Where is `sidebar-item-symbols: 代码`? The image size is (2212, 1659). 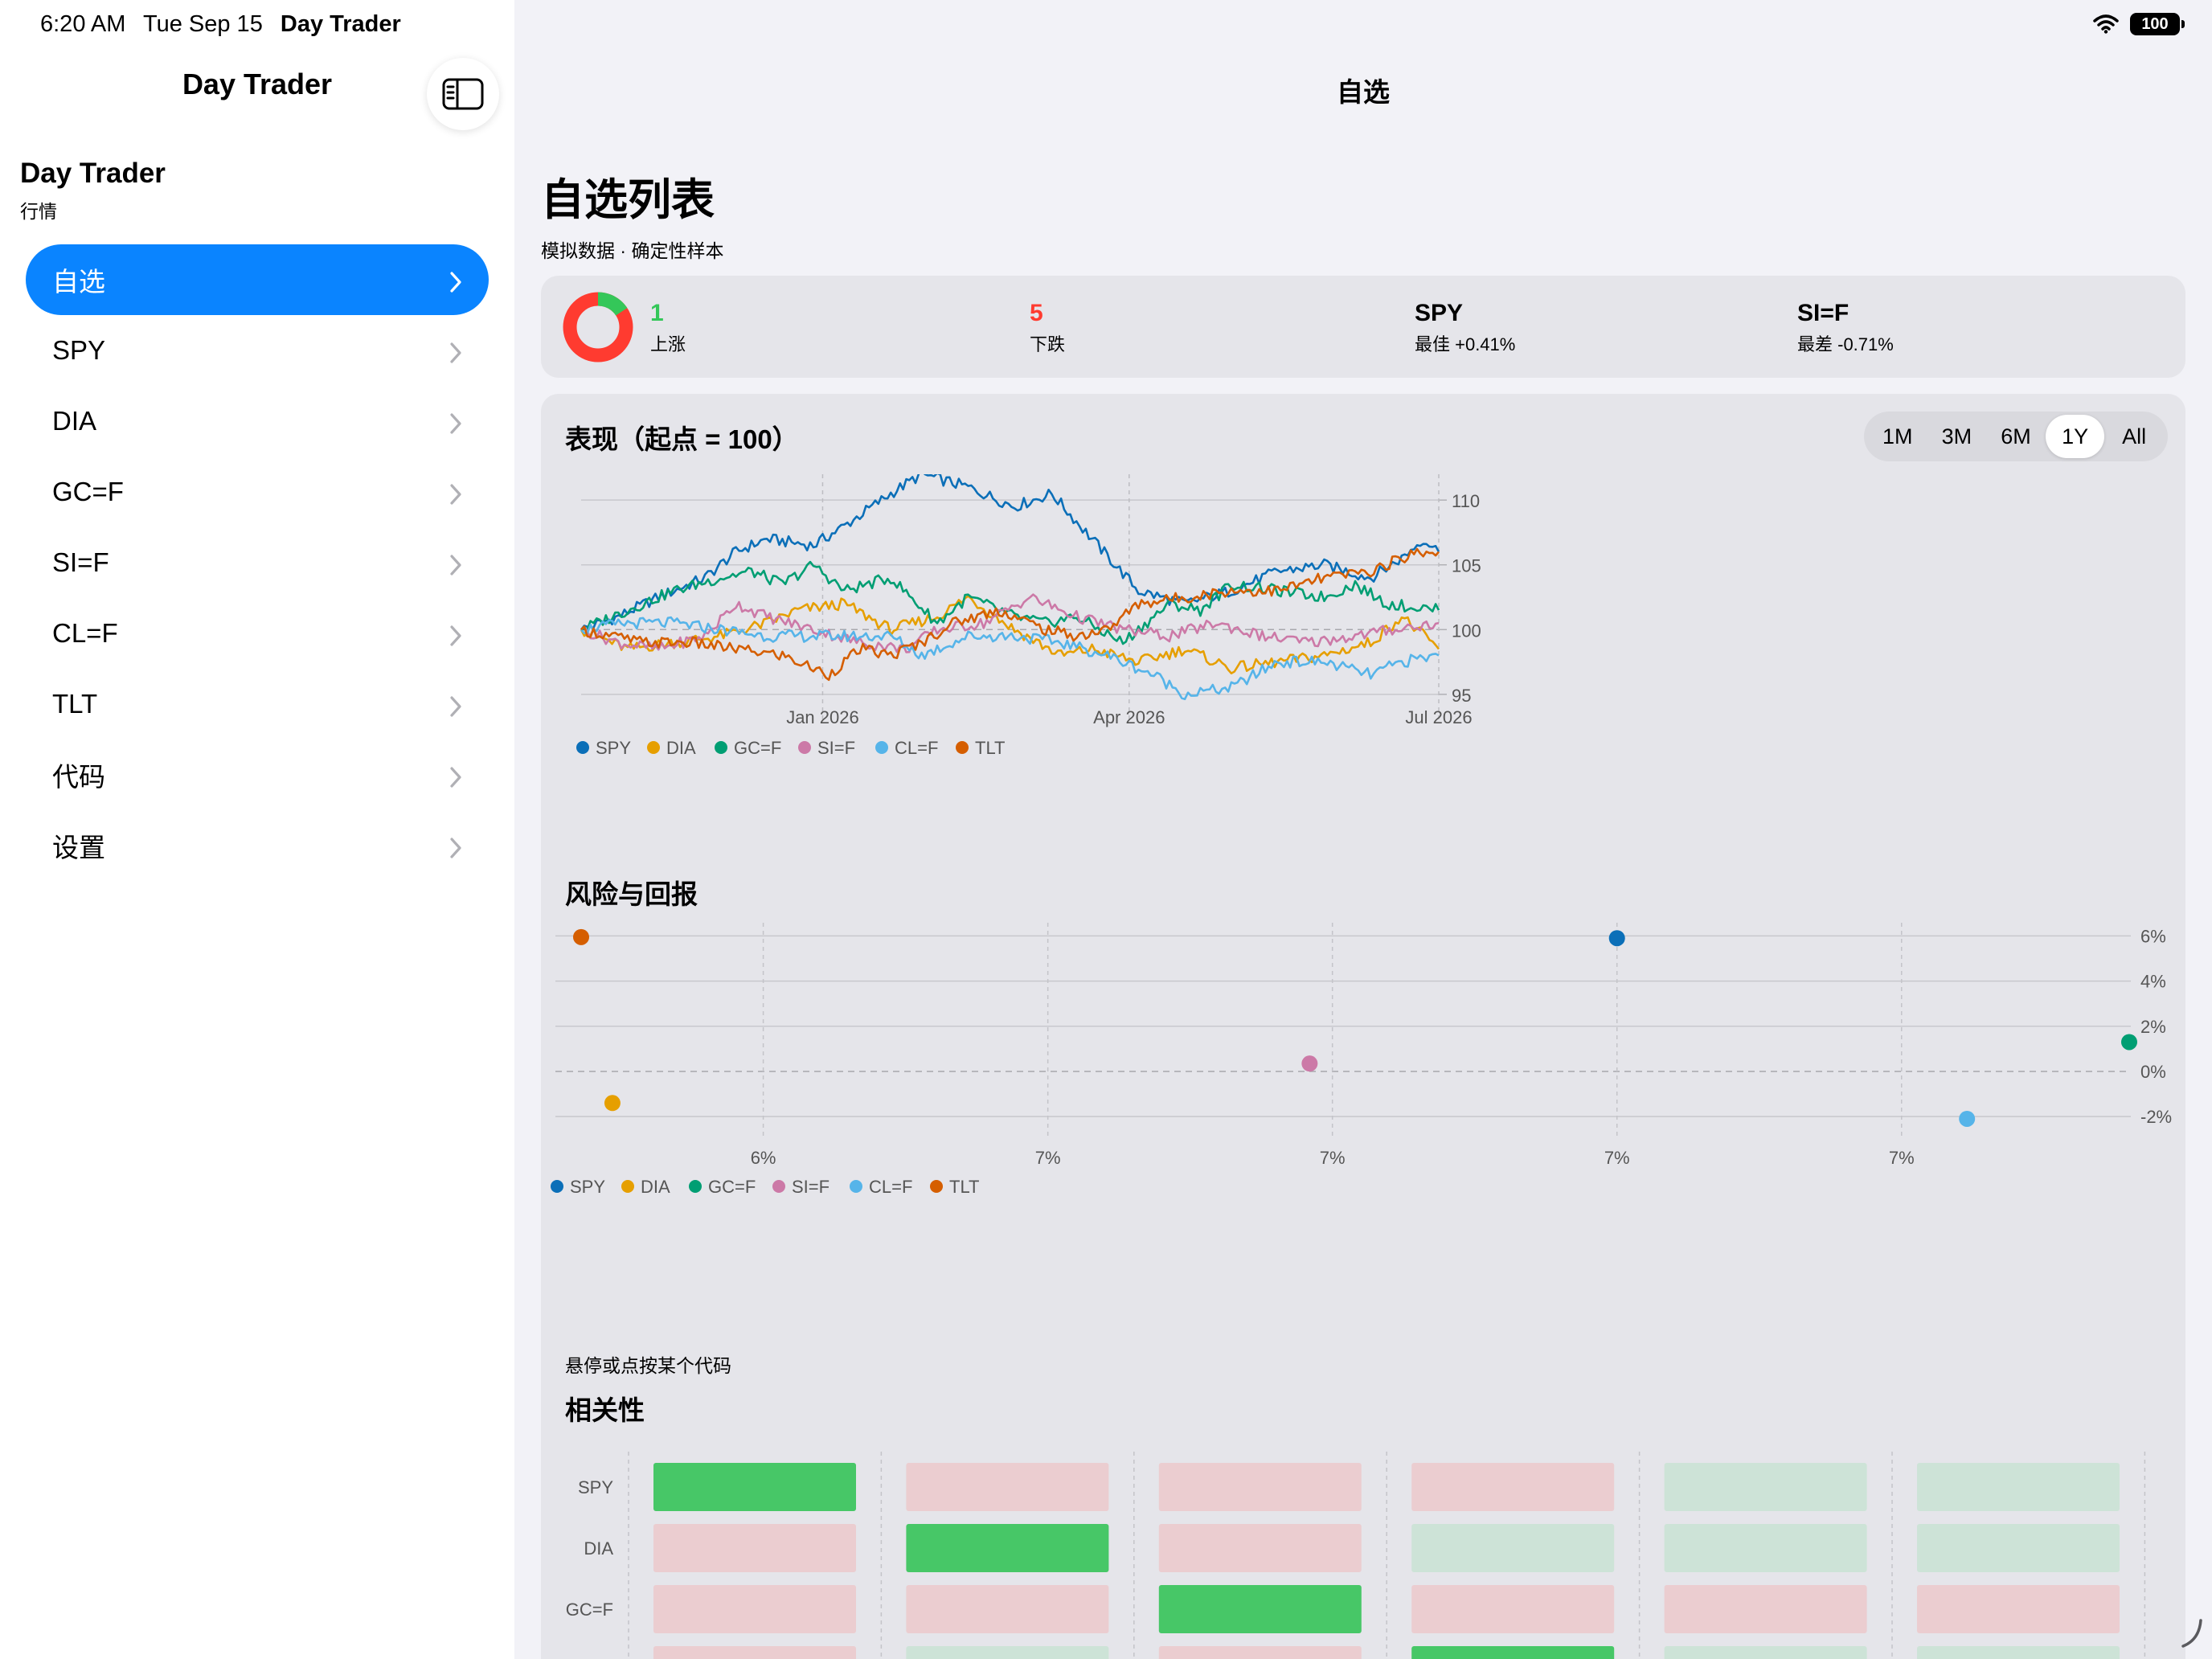
sidebar-item-symbols: 代码 is located at coordinates (257, 774).